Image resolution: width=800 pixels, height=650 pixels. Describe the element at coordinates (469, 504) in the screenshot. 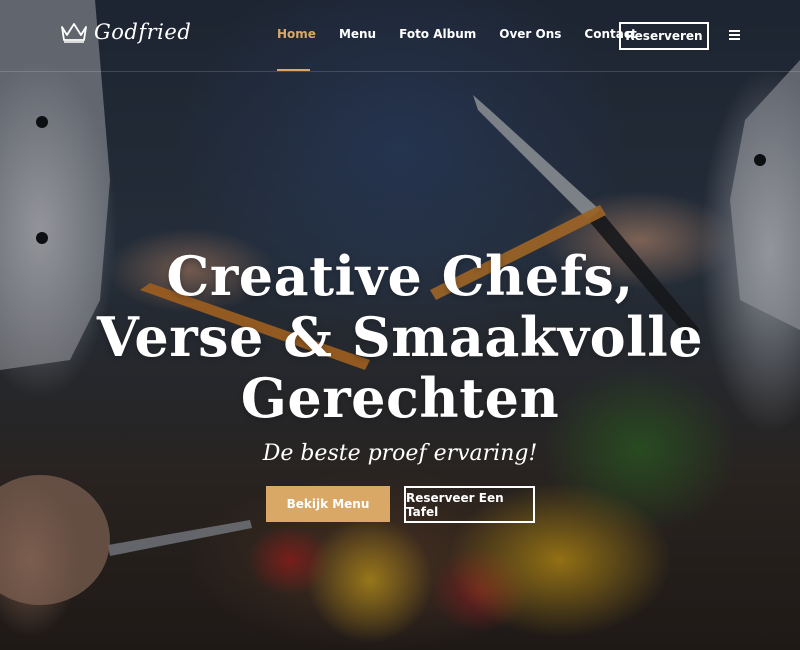

I see `reserve-table-button: Reserveer Een Tafel` at that location.